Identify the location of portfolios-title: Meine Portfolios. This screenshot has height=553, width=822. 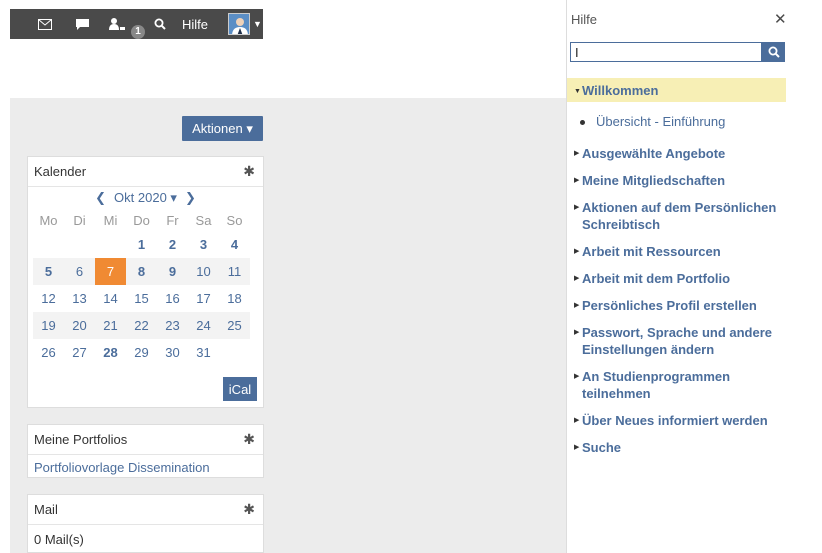
(81, 439).